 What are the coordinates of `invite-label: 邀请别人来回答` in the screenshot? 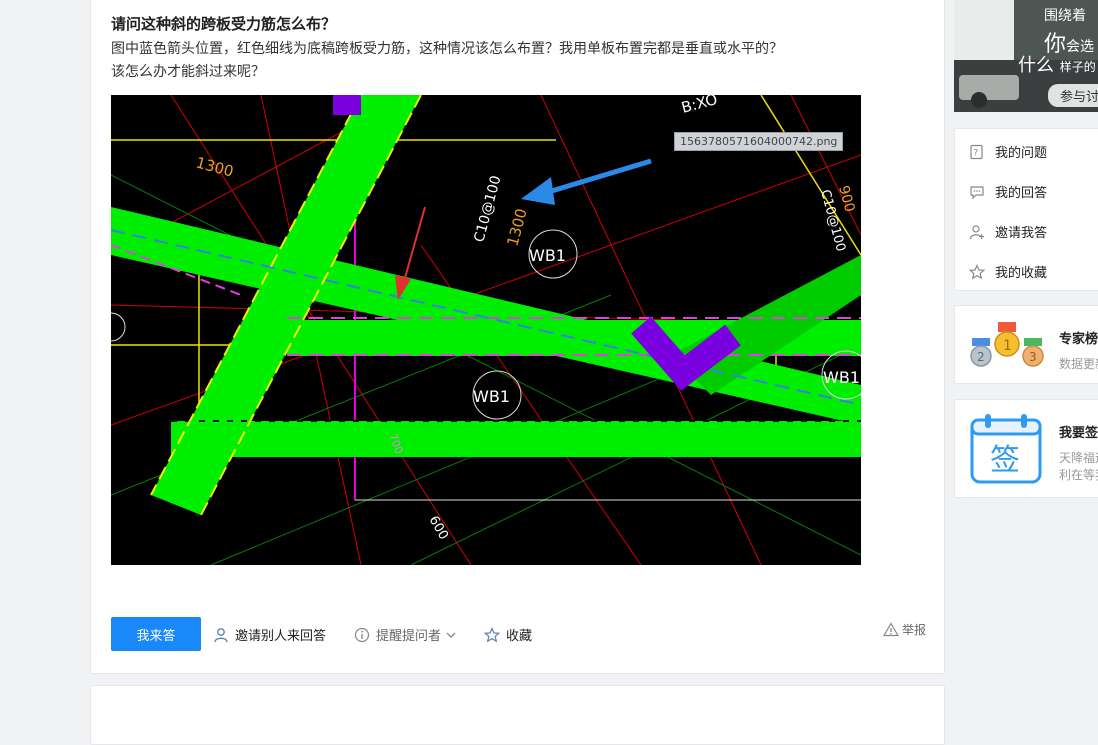 It's located at (281, 636).